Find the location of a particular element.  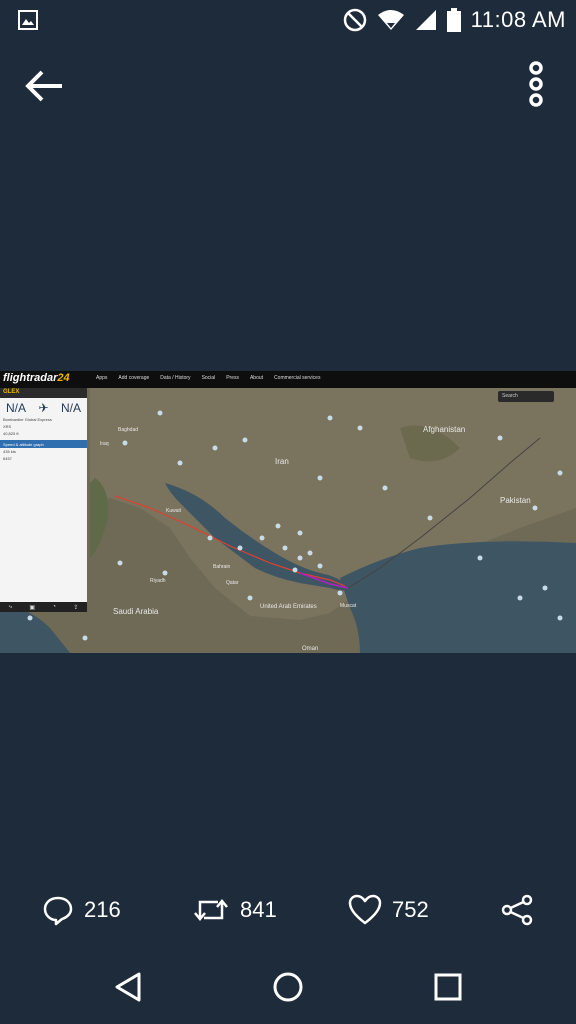

map-label-riyadh: Riyadh is located at coordinates (158, 581).